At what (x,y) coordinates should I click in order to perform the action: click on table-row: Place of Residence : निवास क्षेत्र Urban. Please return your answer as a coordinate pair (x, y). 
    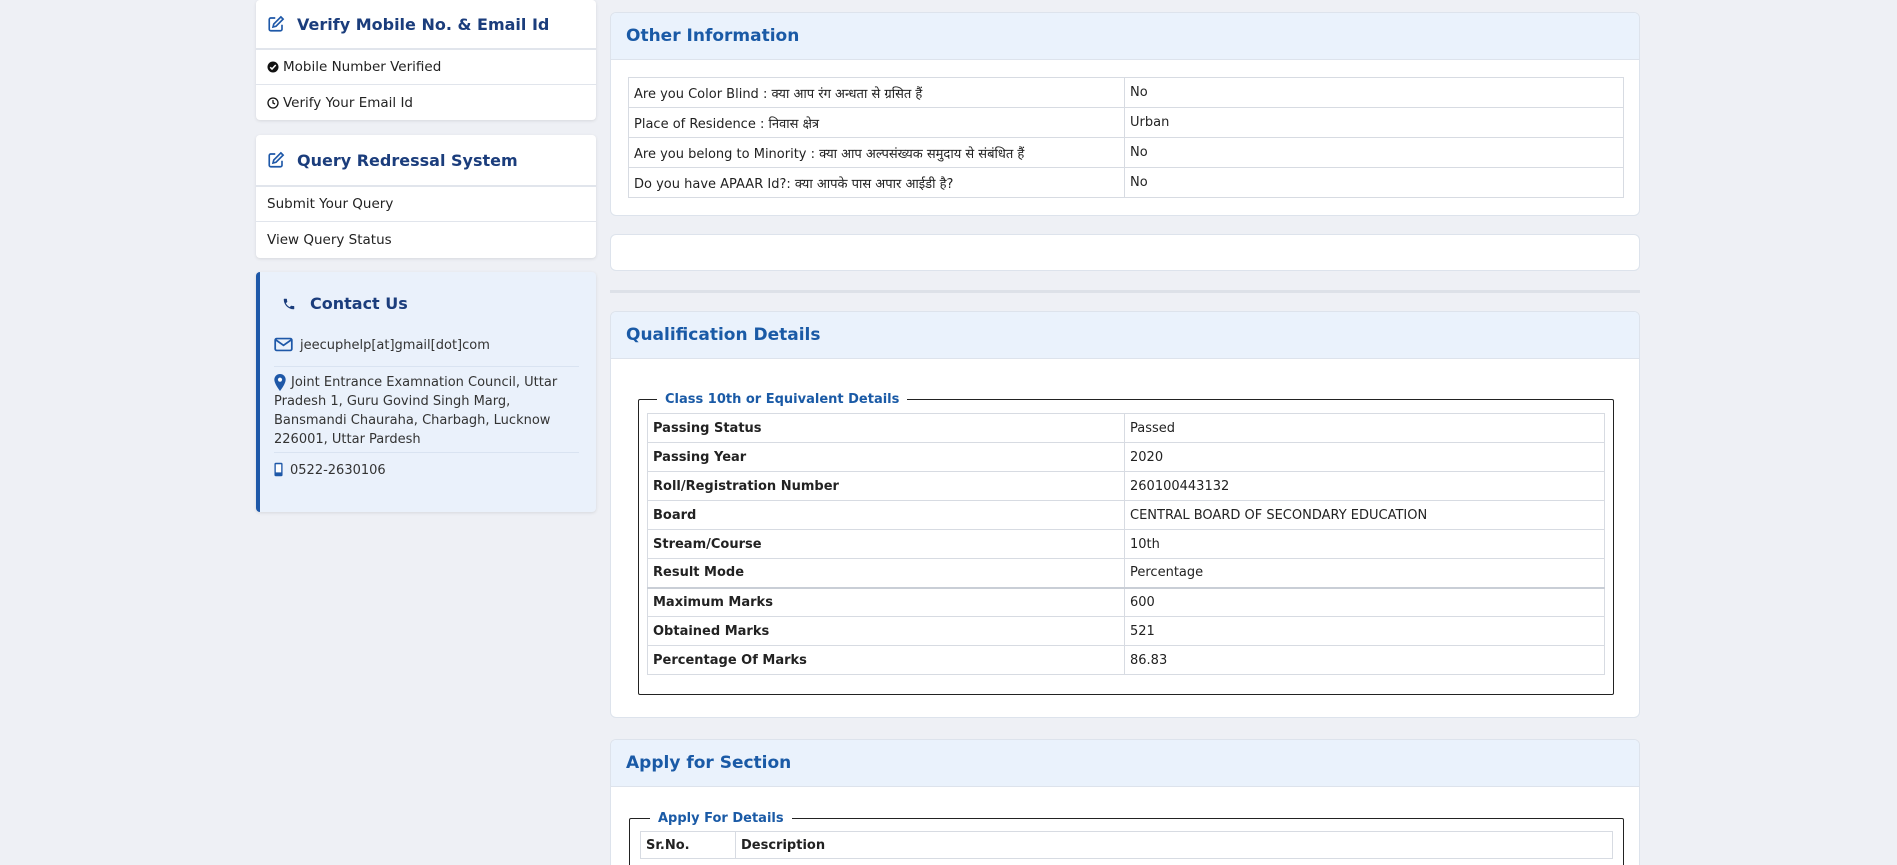
    Looking at the image, I should click on (1126, 122).